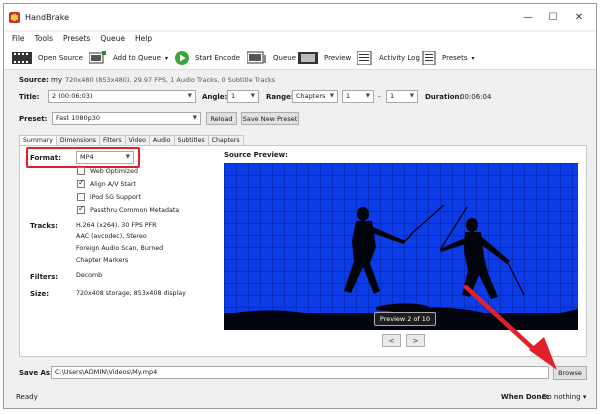 This screenshot has width=600, height=415. I want to click on title-select: 2 (00:06:03) ▼, so click(122, 96).